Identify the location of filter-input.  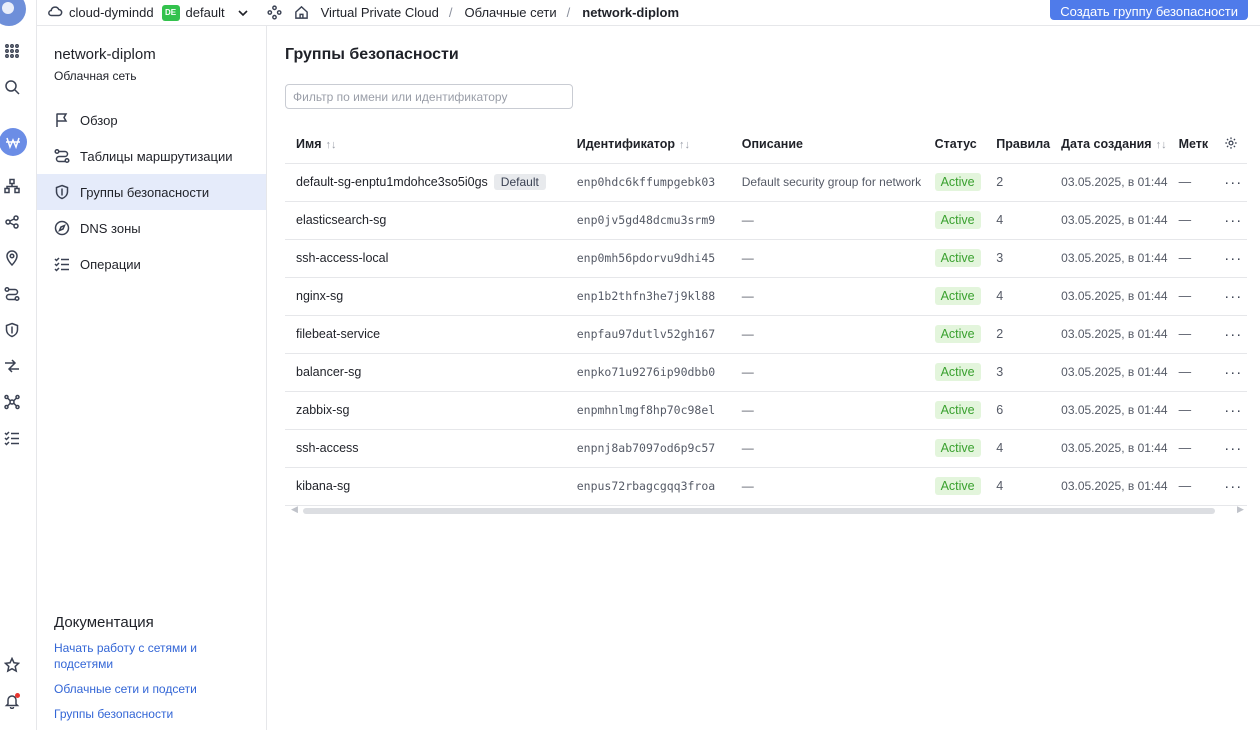
(429, 96).